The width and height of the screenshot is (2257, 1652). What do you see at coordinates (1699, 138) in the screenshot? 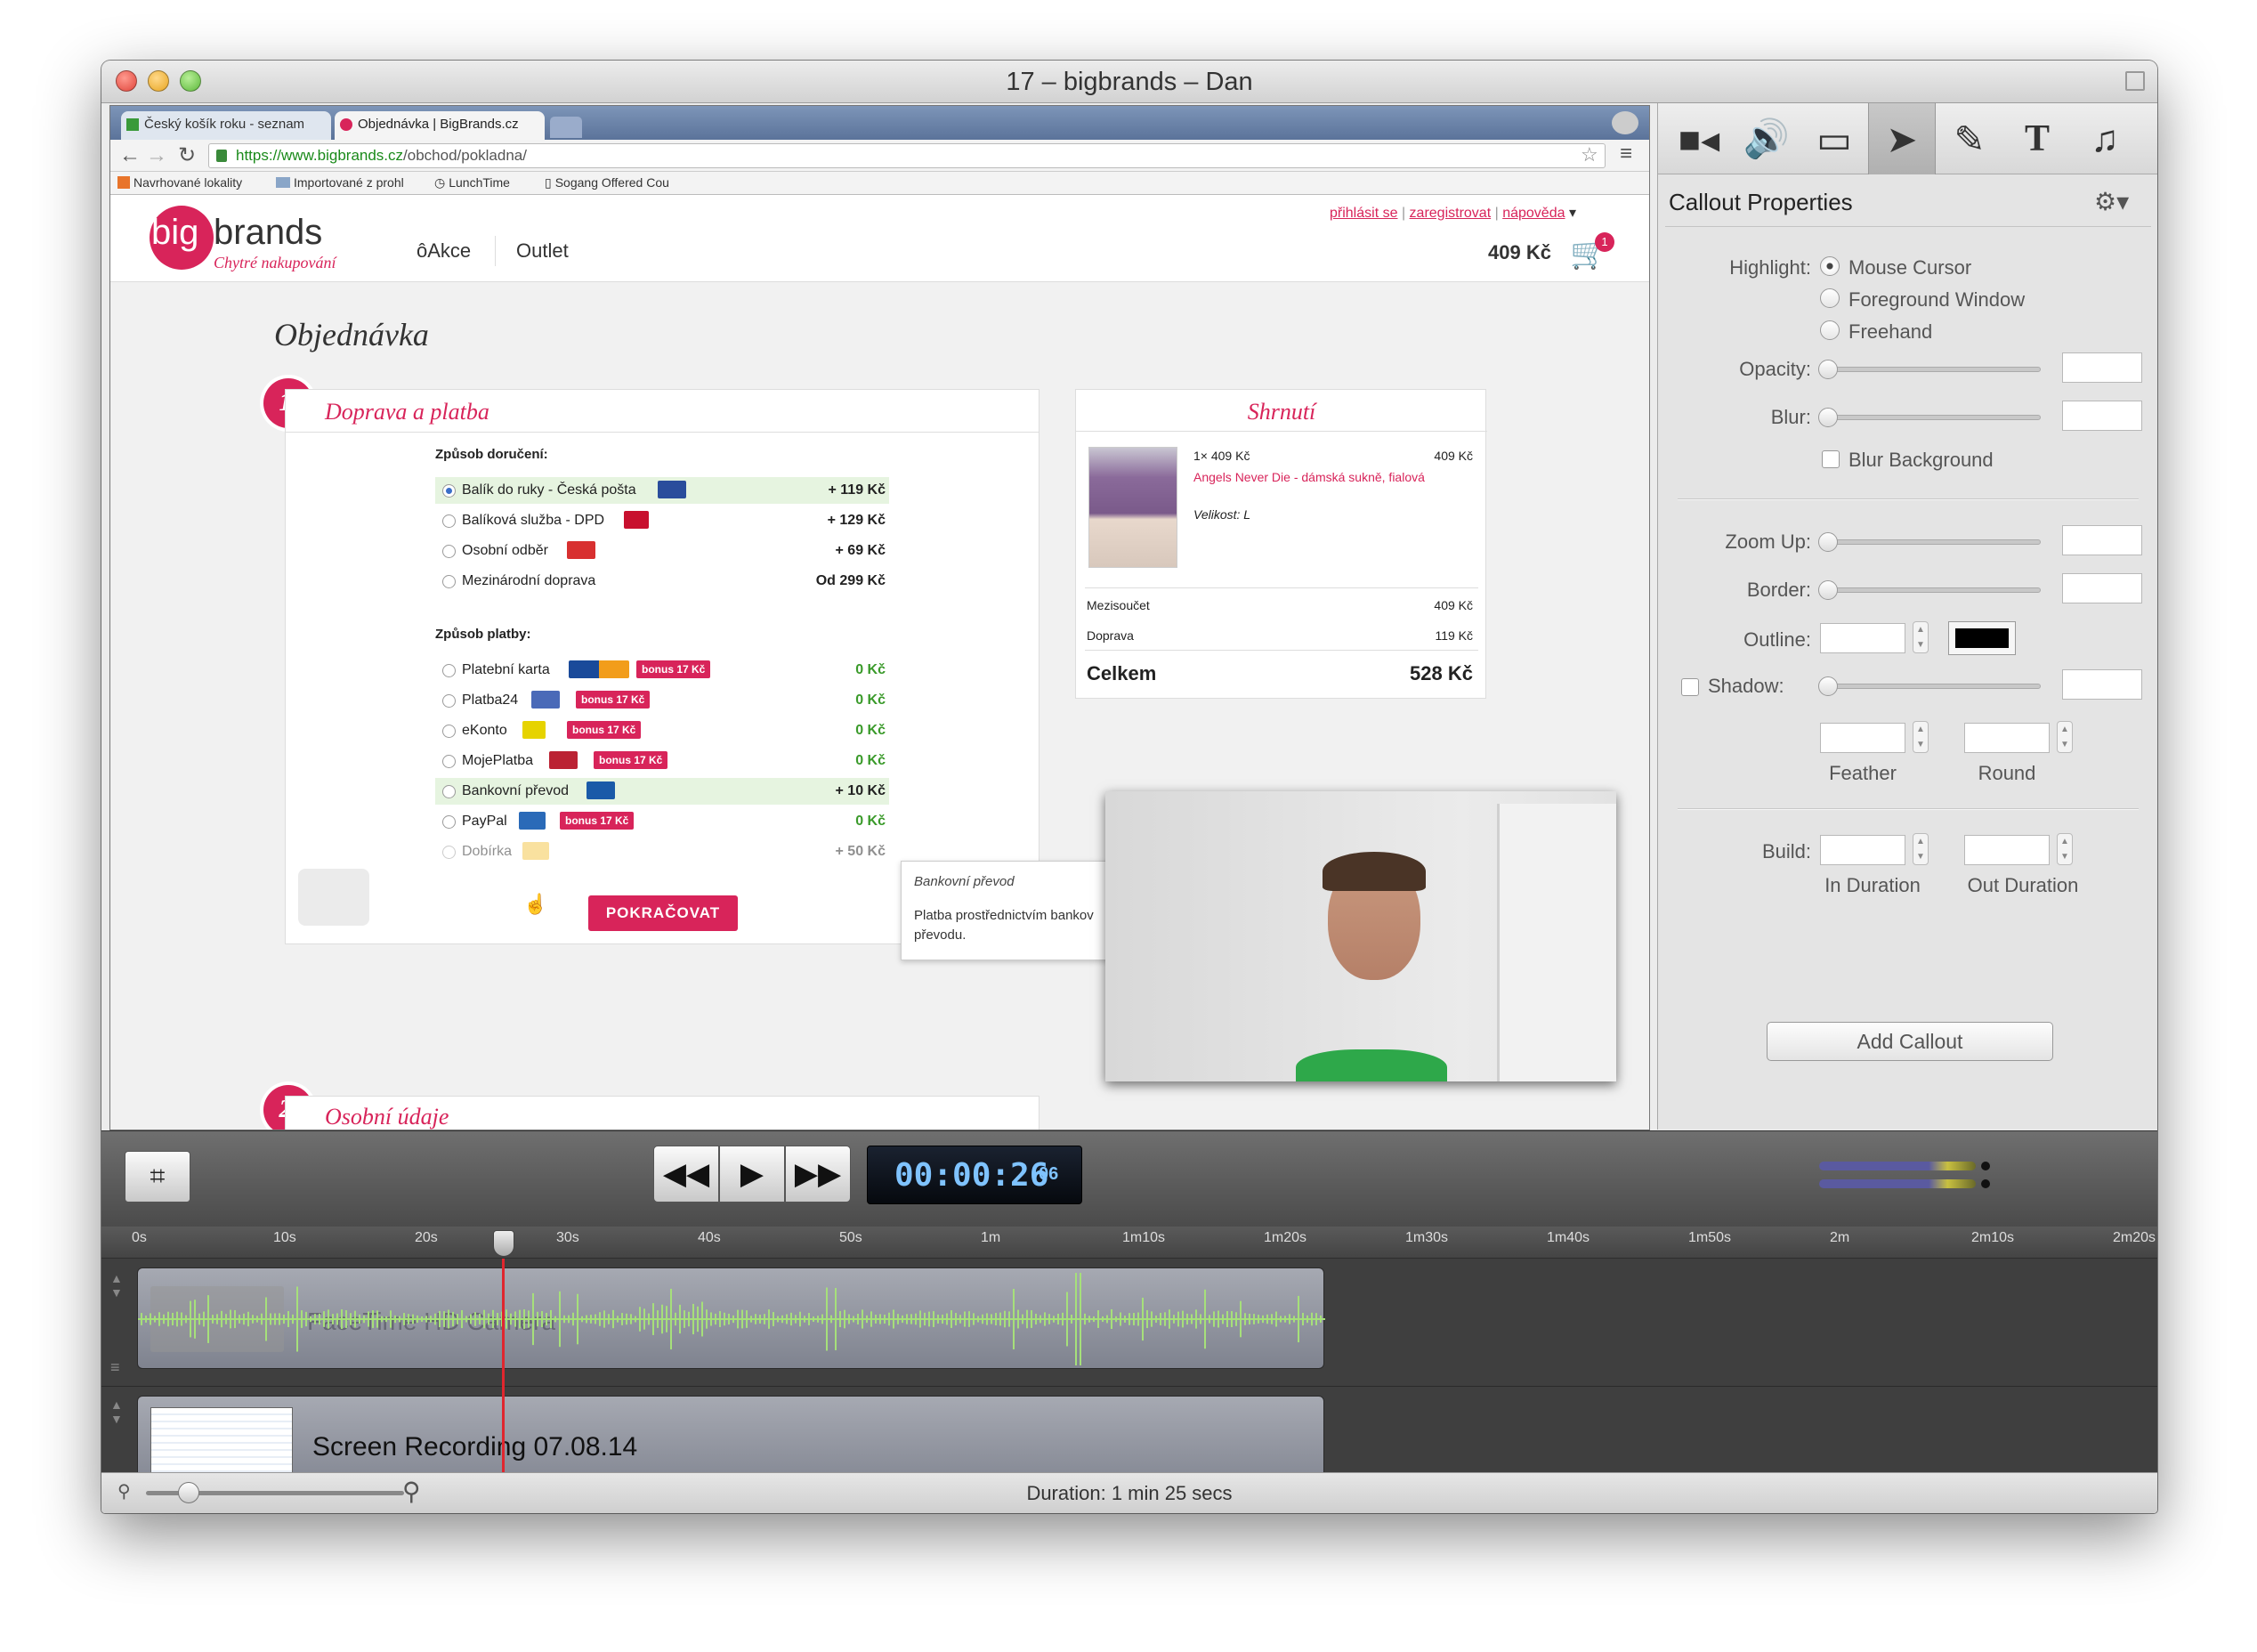
I see `camera-icon: ■◂` at bounding box center [1699, 138].